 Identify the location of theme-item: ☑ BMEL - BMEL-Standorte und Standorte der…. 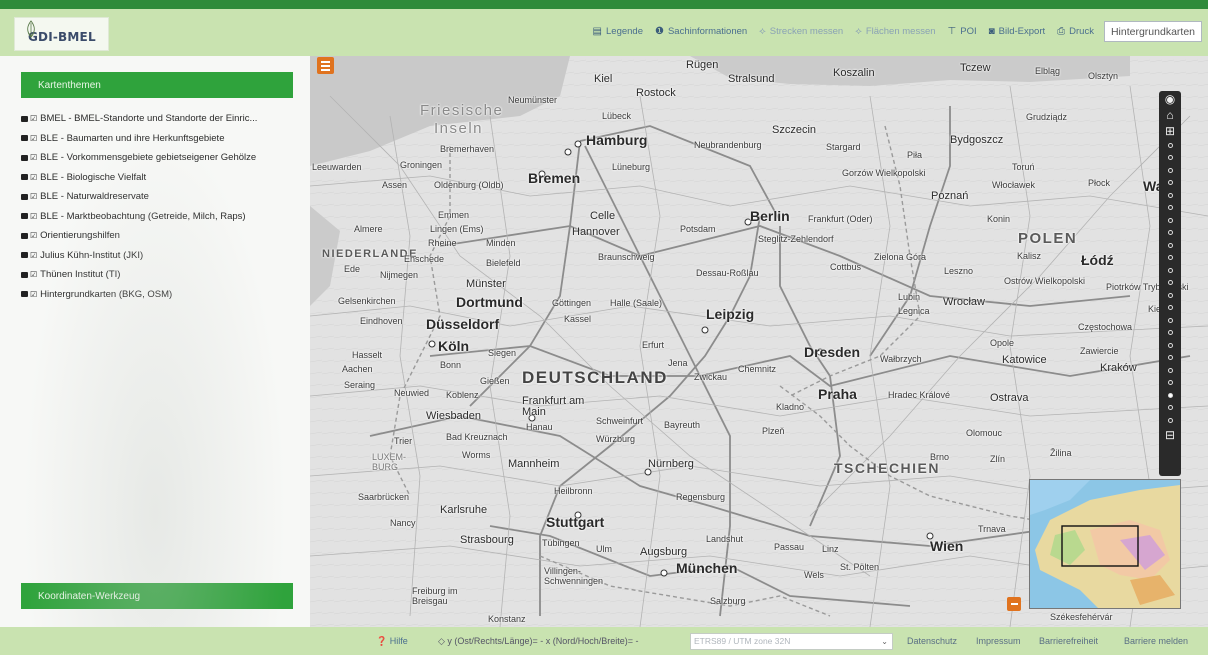
(161, 119).